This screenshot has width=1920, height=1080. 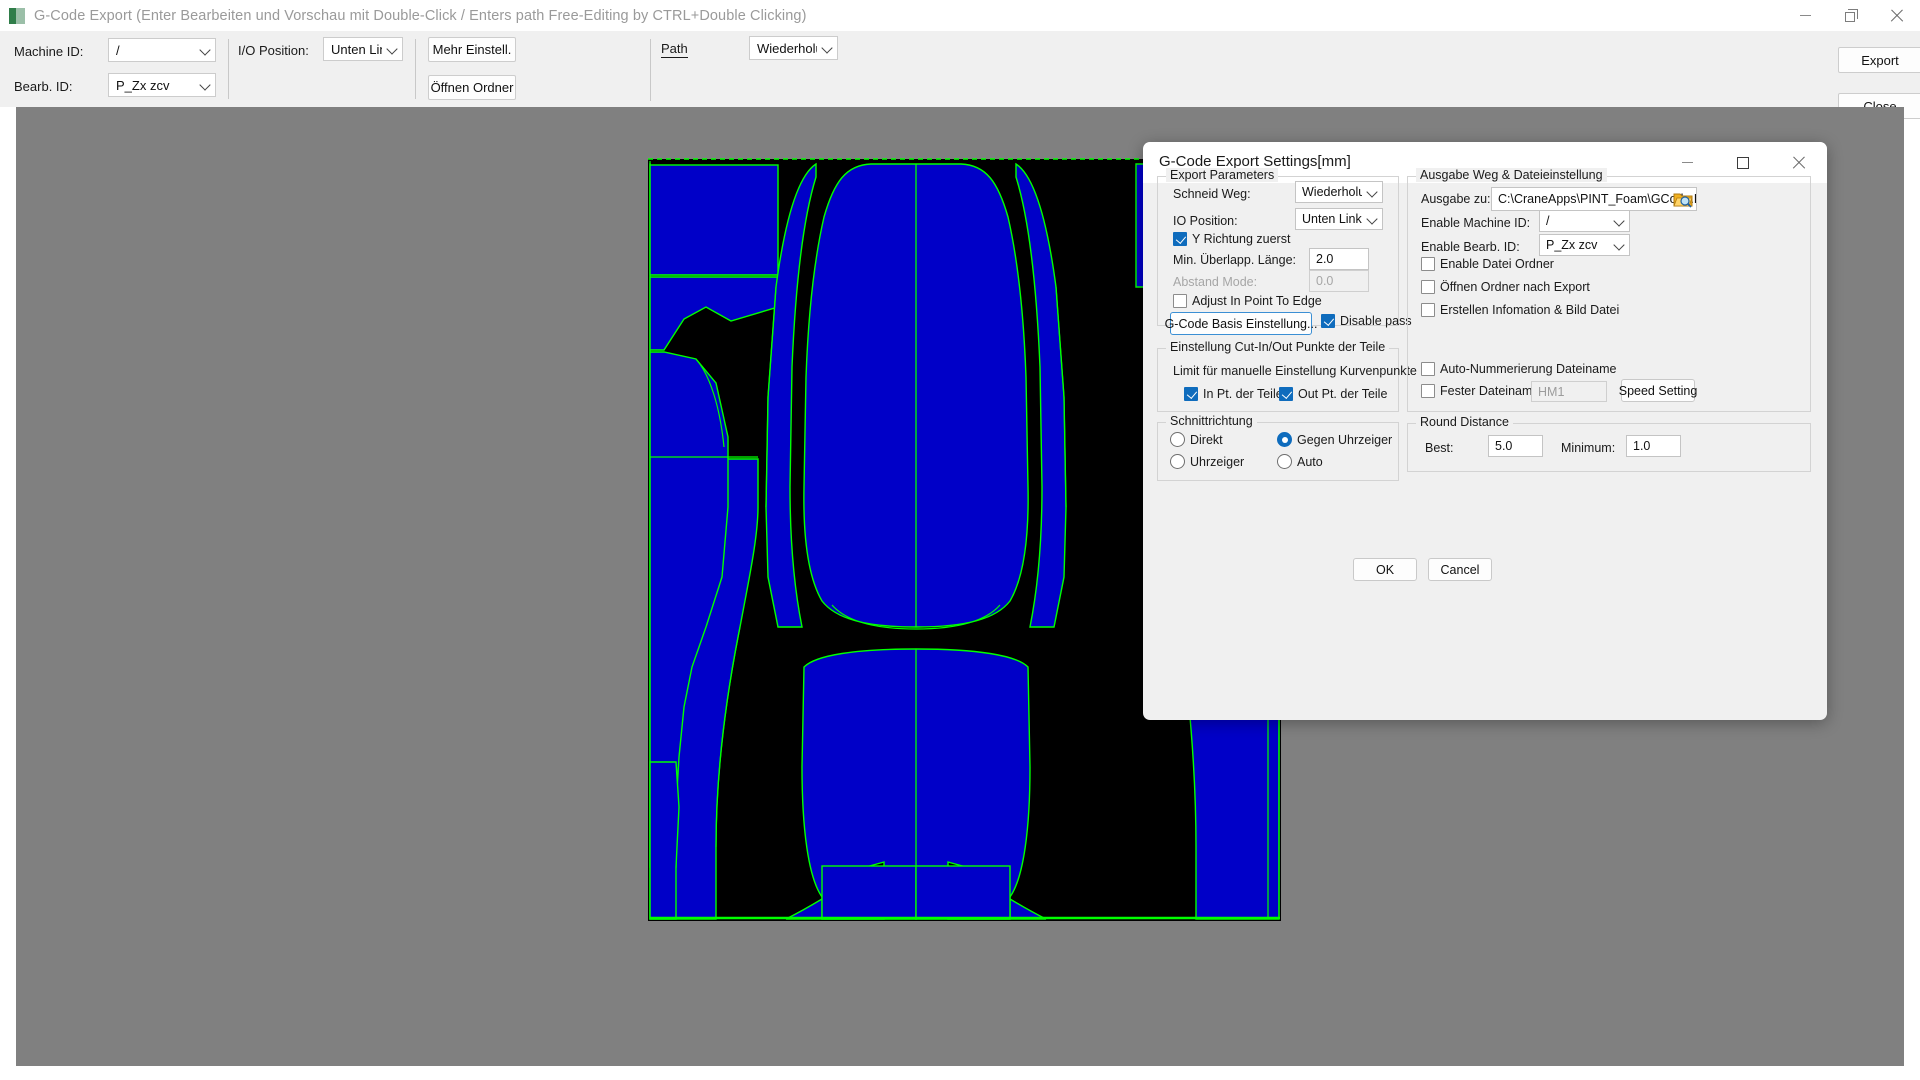 What do you see at coordinates (1278, 447) in the screenshot?
I see `schnittrichtung-group: Schnittrichtung` at bounding box center [1278, 447].